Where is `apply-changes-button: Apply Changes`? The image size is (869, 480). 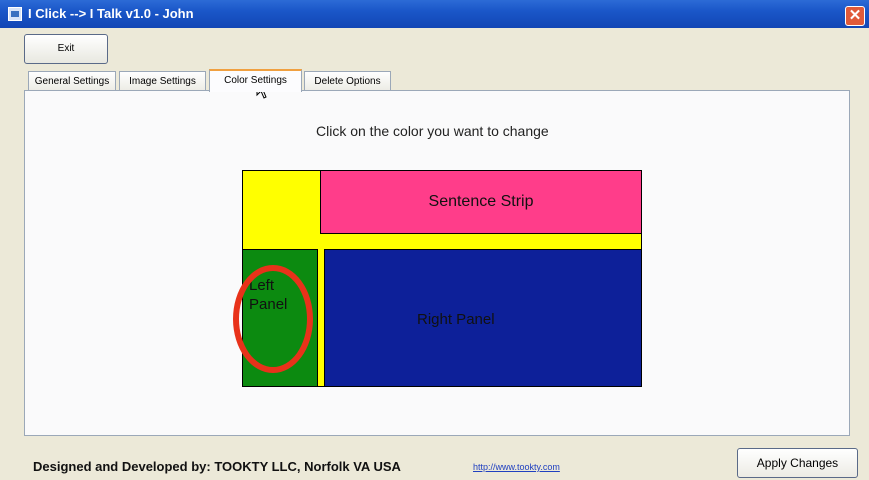
apply-changes-button: Apply Changes is located at coordinates (797, 463).